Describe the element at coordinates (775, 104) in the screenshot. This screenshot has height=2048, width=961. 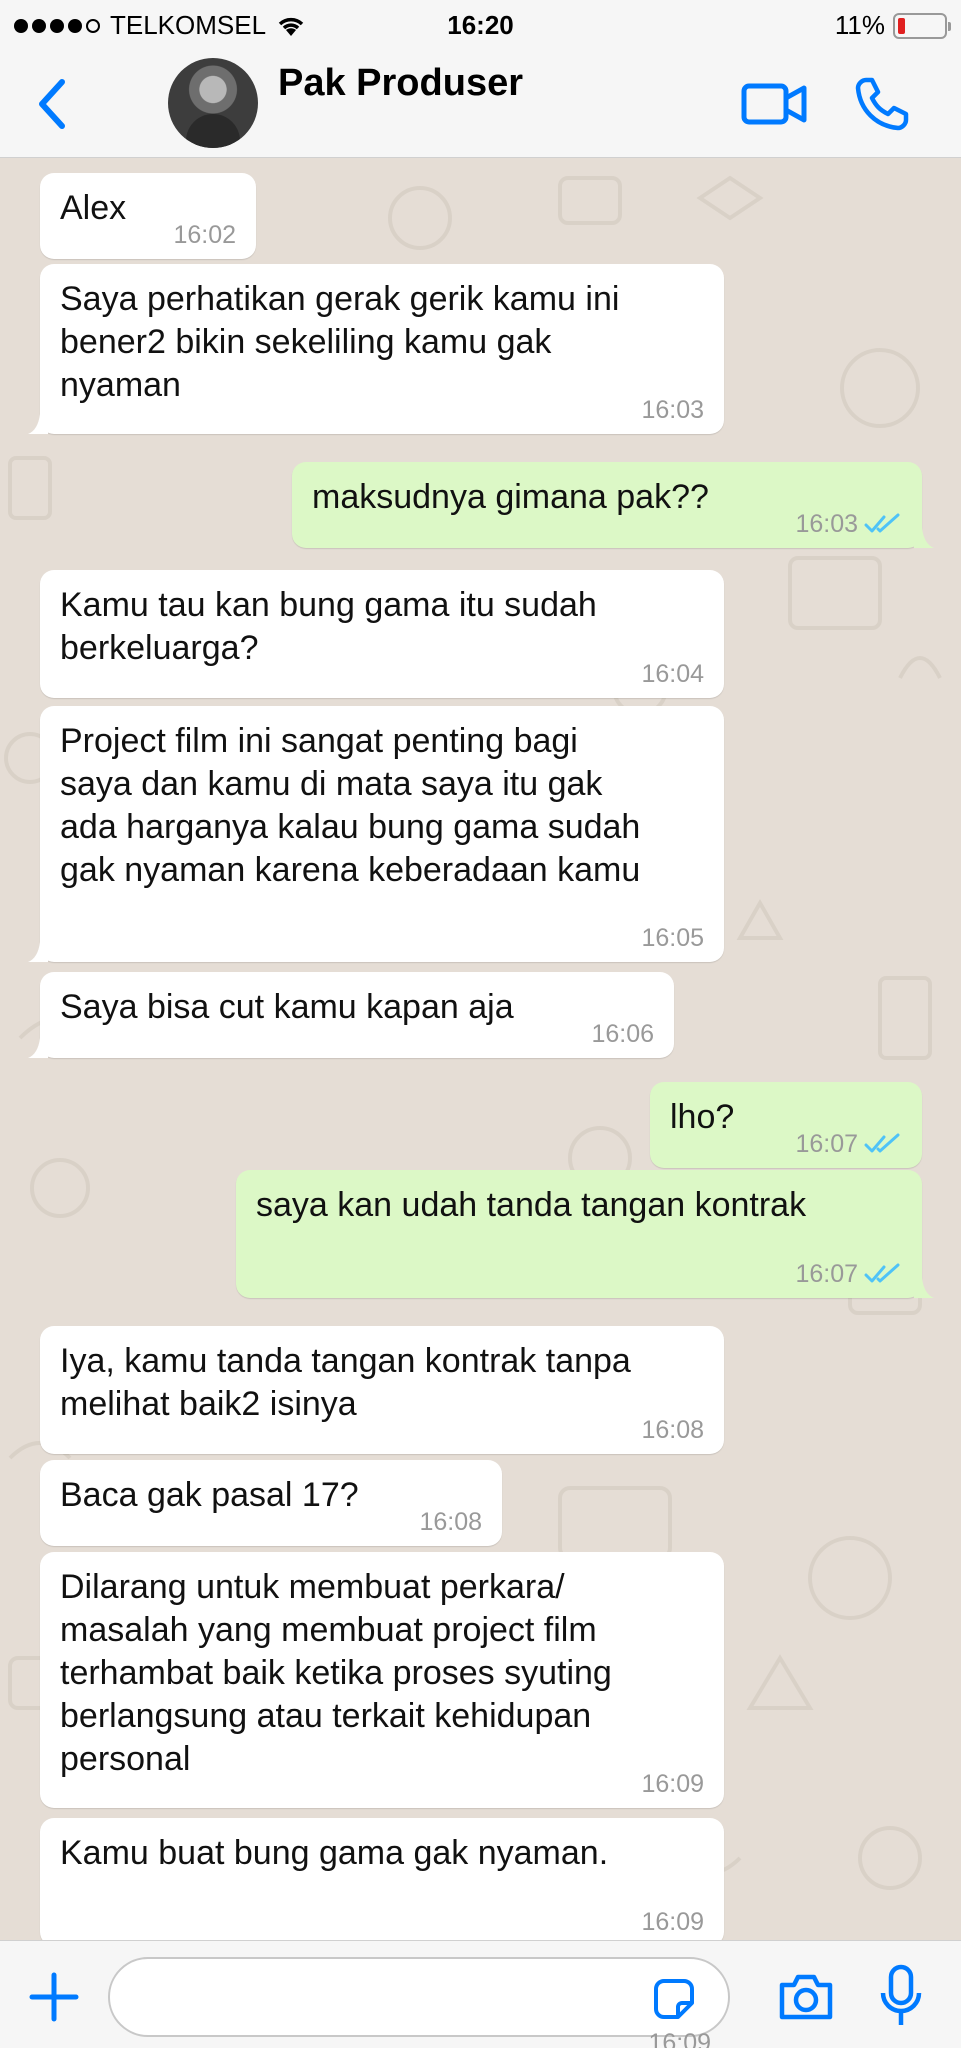
I see `video-call-icon` at that location.